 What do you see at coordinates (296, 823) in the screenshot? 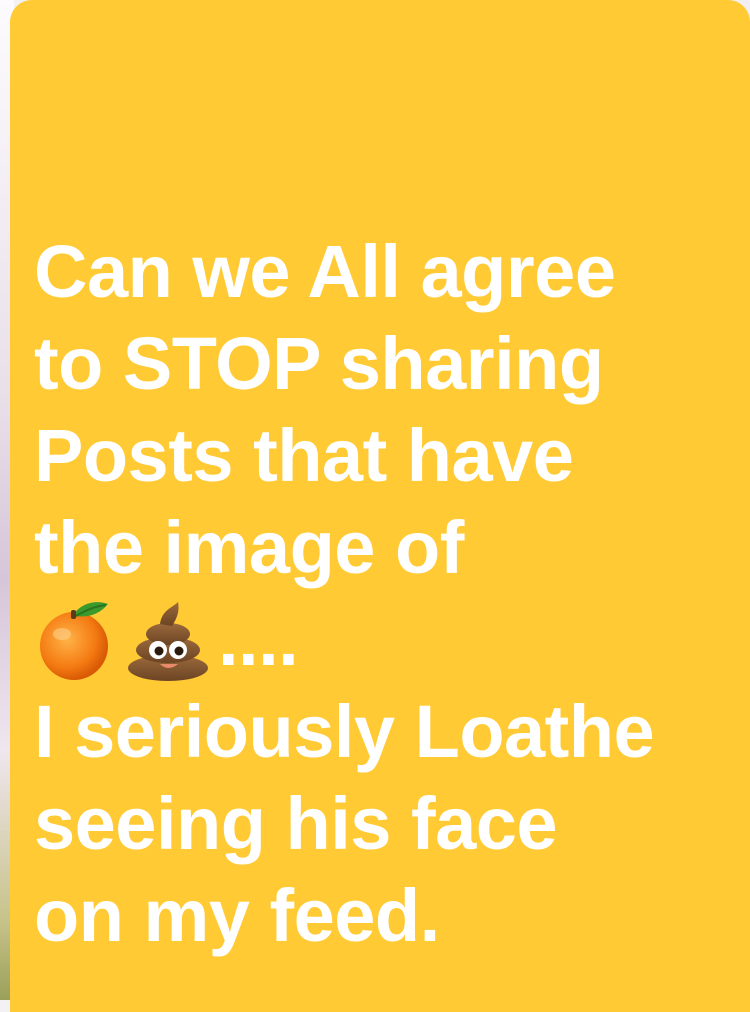
I see `post-text-line: seeing his face` at bounding box center [296, 823].